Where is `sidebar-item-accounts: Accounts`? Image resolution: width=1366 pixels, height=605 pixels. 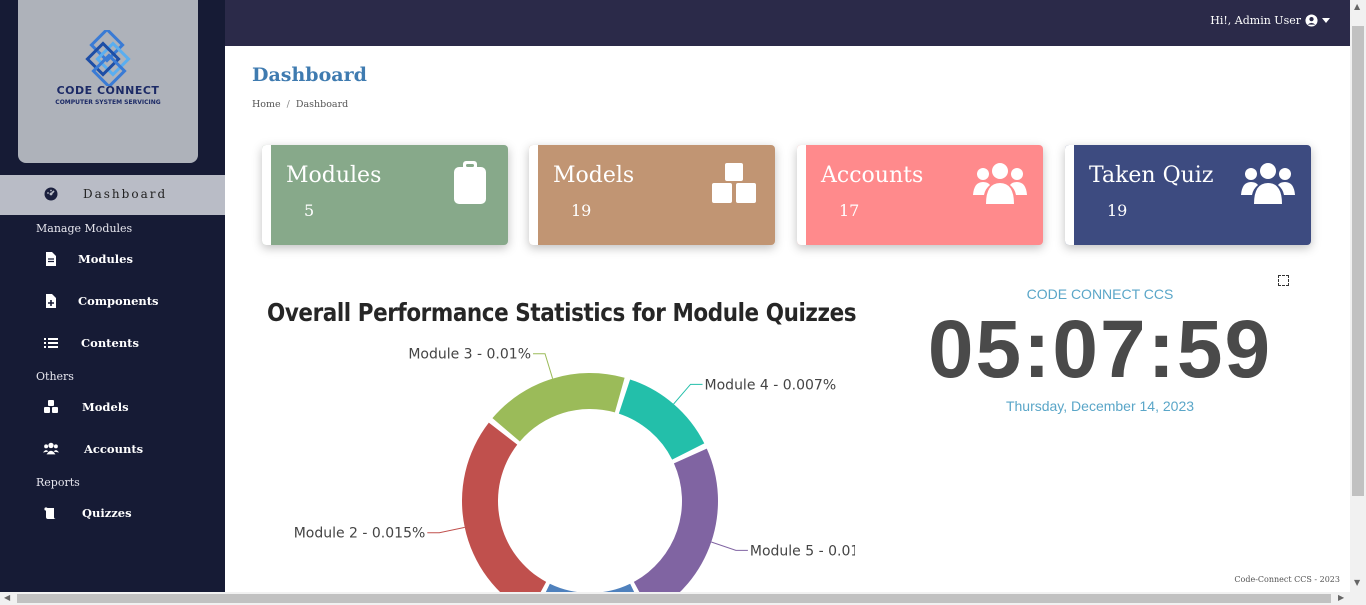 sidebar-item-accounts: Accounts is located at coordinates (112, 449).